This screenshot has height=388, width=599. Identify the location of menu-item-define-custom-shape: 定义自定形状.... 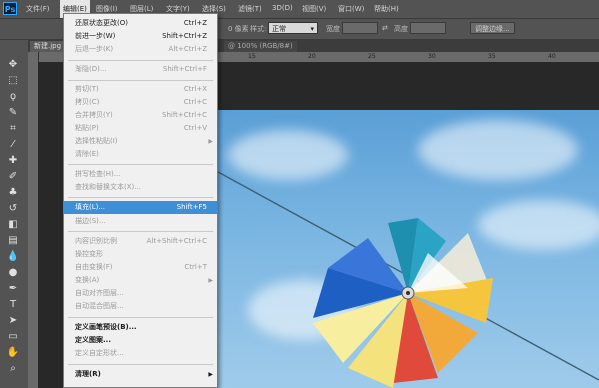
(140, 353).